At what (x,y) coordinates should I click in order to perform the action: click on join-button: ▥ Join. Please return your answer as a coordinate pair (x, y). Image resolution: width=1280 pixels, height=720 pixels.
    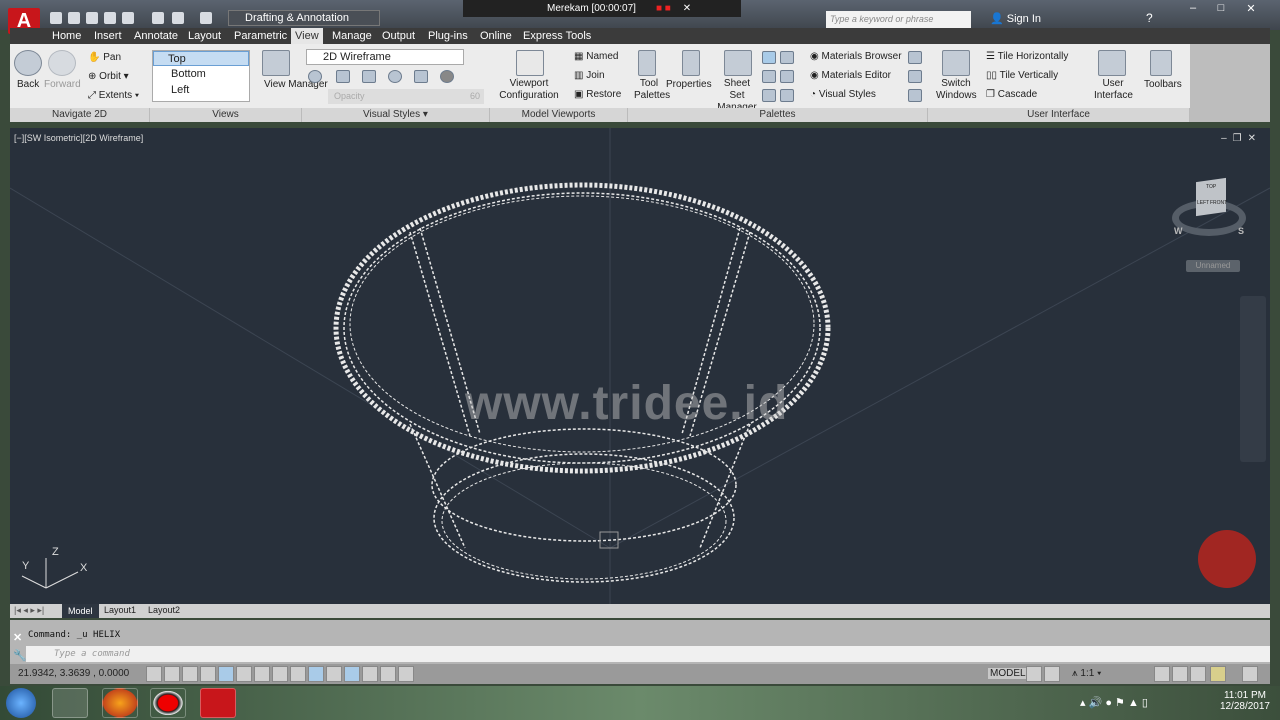
    Looking at the image, I should click on (589, 75).